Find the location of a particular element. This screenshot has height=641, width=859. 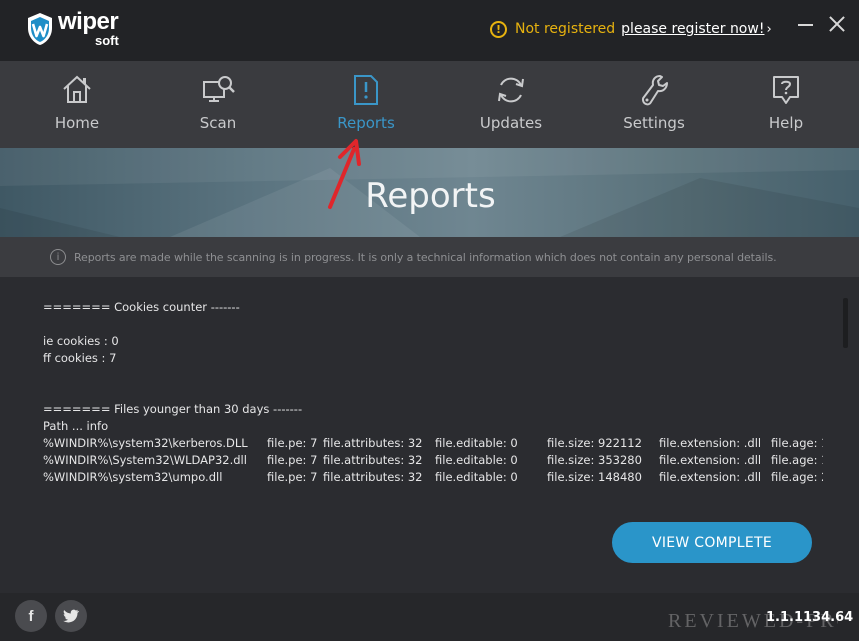

nav-settings-label: Settings is located at coordinates (654, 123).